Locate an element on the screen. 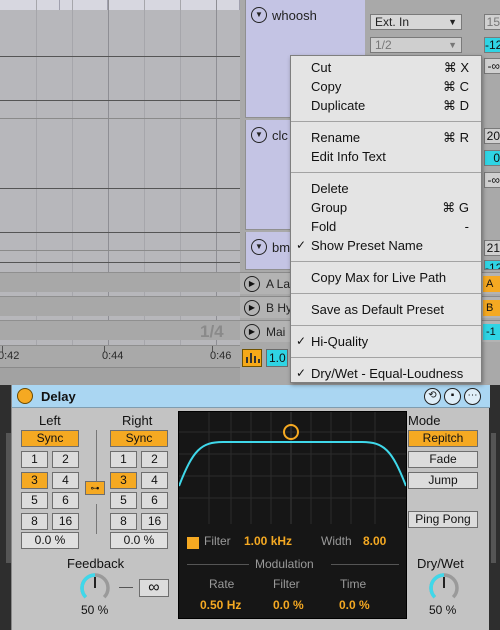 This screenshot has width=500, height=630. menu-item-hi-quality: ✓ Hi-Quality is located at coordinates (386, 341).